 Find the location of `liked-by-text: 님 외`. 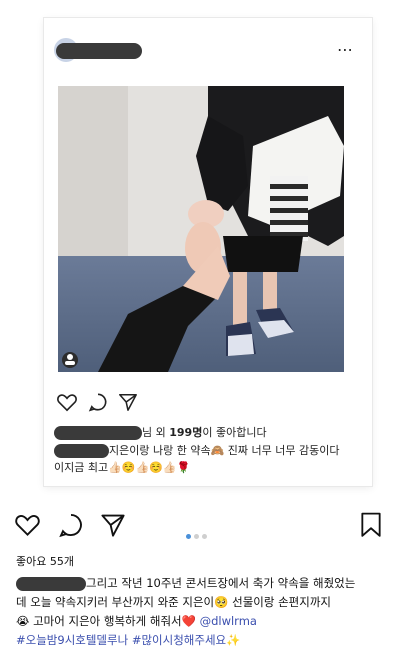

liked-by-text: 님 외 is located at coordinates (154, 432).